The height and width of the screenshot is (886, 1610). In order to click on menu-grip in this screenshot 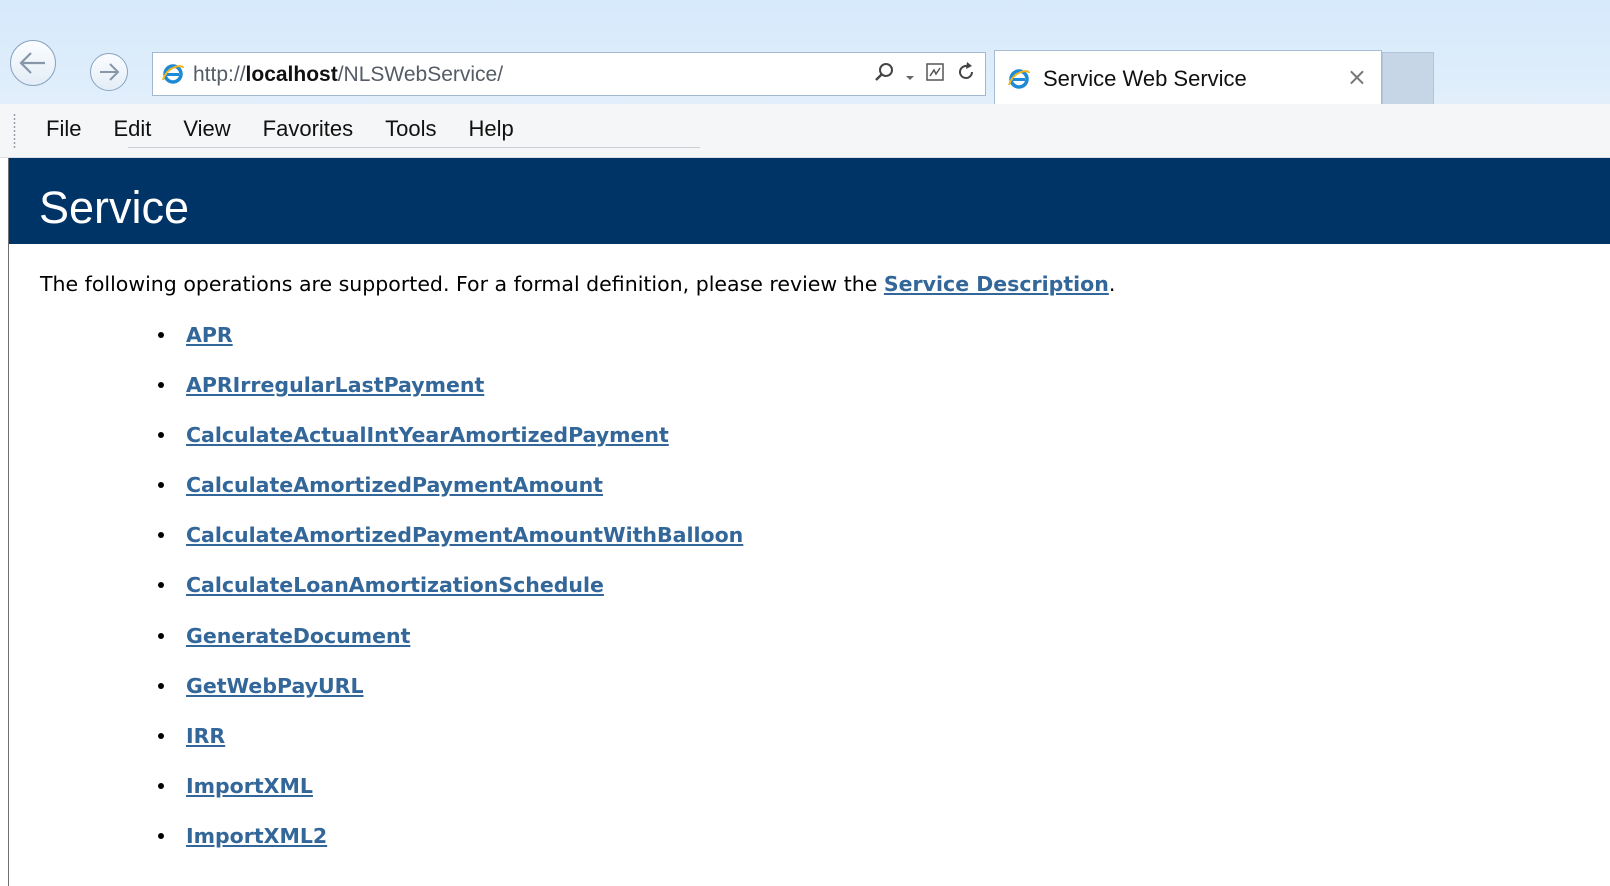, I will do `click(14, 131)`.